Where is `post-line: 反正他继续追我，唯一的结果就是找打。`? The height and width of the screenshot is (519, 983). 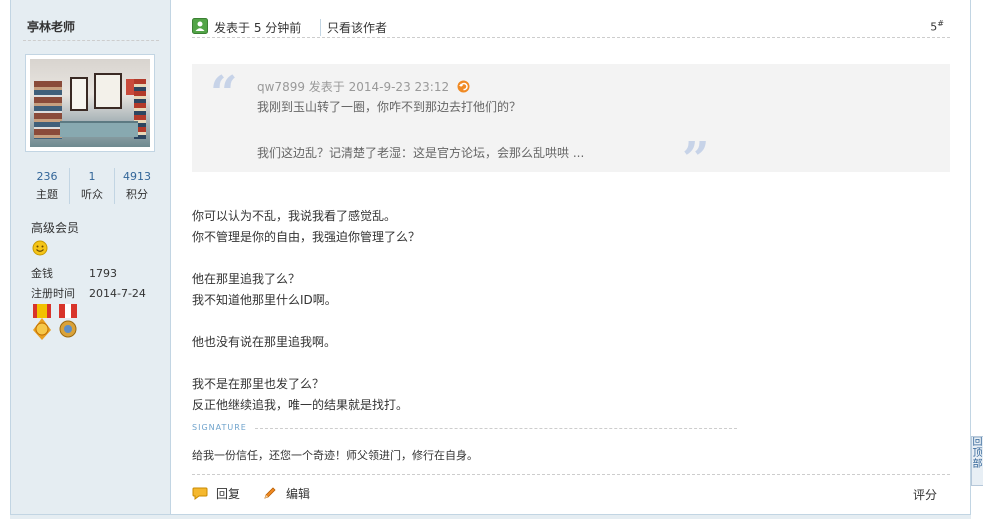 post-line: 反正他继续追我，唯一的结果就是找打。 is located at coordinates (300, 405).